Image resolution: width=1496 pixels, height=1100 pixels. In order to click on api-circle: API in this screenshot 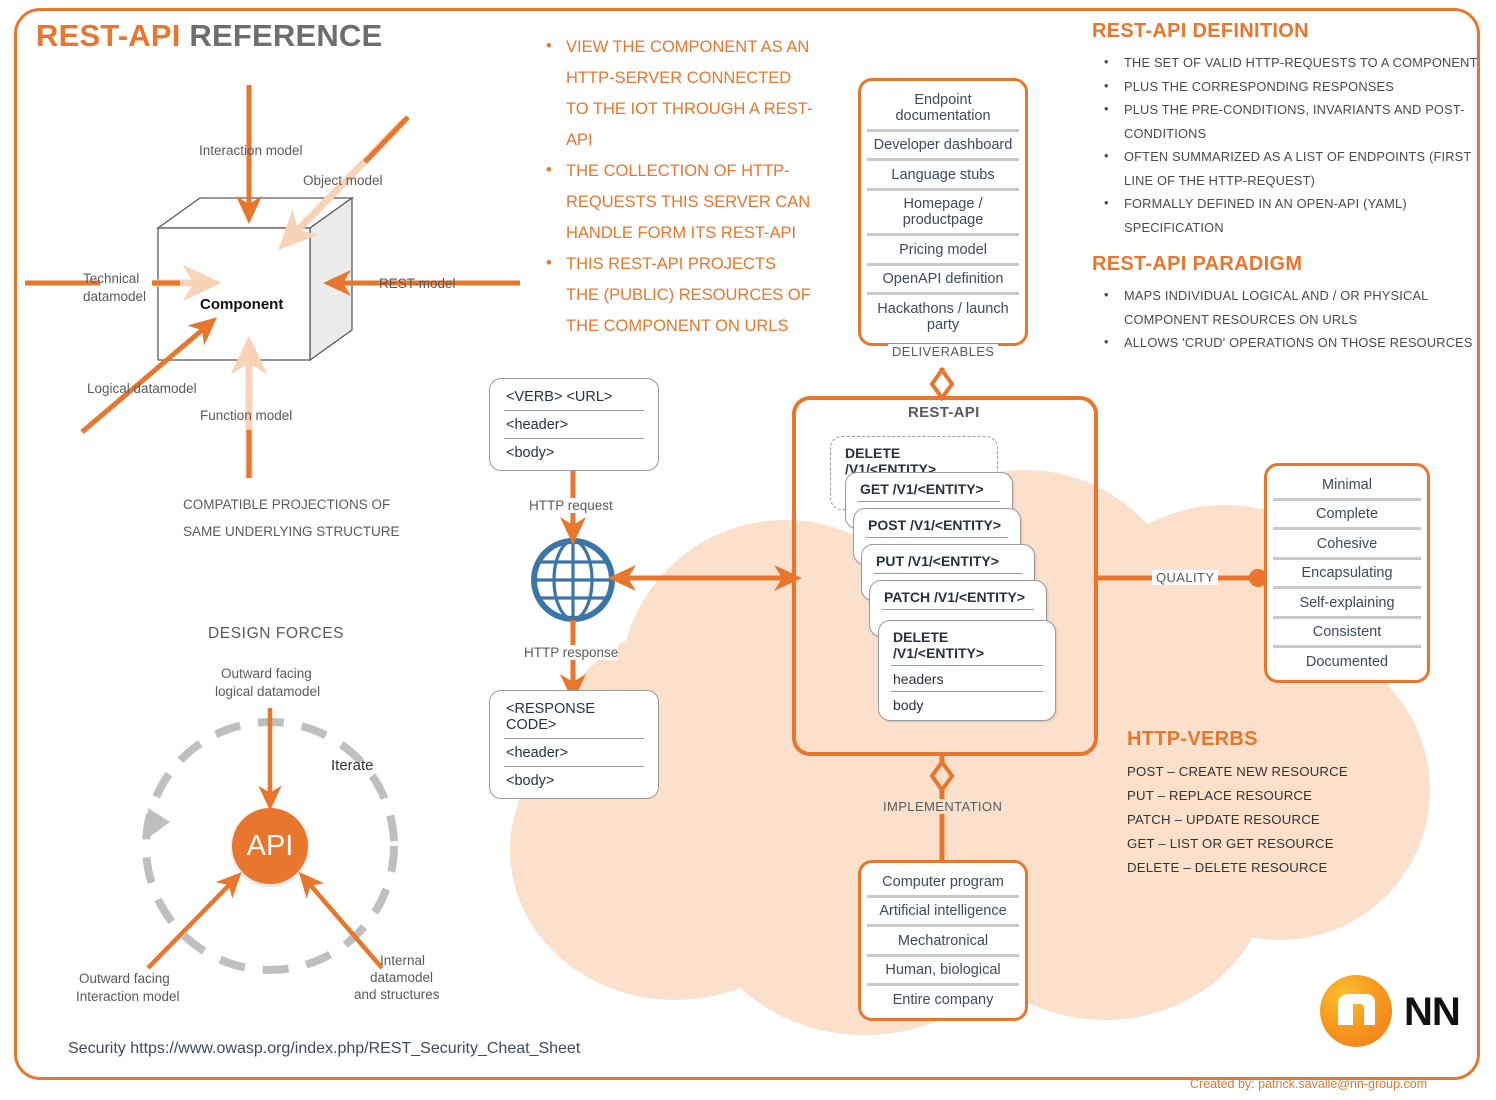, I will do `click(270, 846)`.